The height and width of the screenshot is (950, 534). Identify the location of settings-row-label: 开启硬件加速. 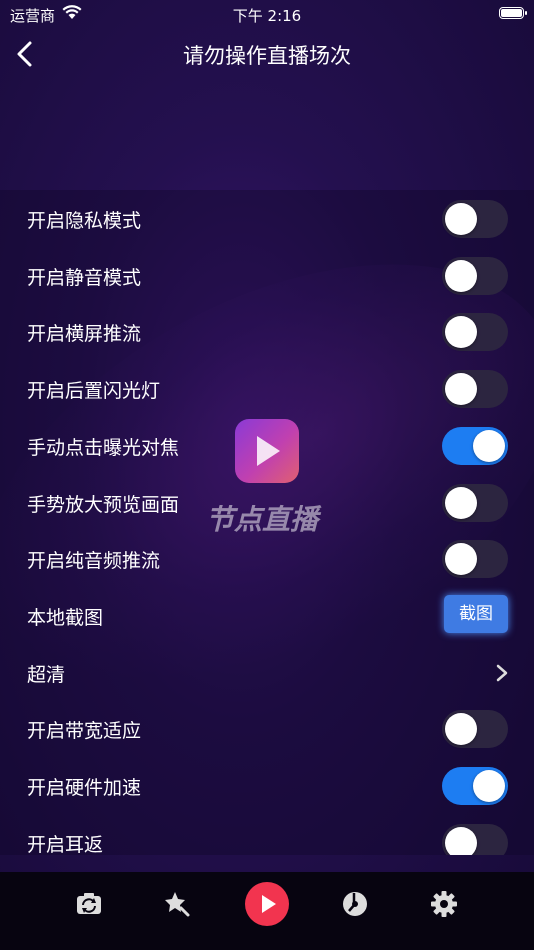
(84, 788).